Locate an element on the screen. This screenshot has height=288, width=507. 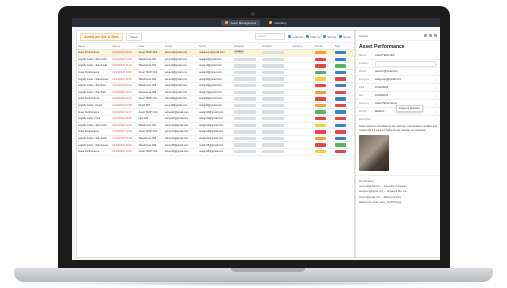
table-cell: owner15@gmail.com is located at coordinates (181, 145).